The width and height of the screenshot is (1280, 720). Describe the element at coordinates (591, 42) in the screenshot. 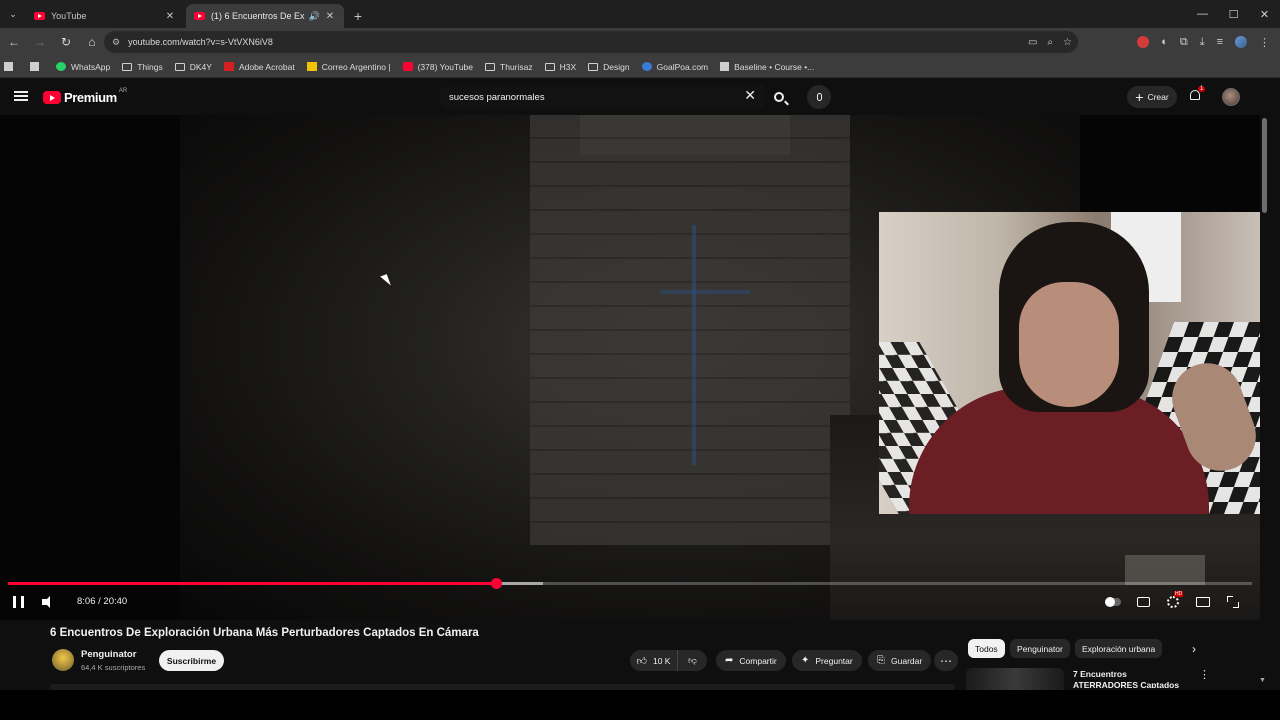

I see `address-bar: ⚙ youtube.com/watch?v=s-VtVXN6iV8 ▭ ⌕ ☆` at that location.